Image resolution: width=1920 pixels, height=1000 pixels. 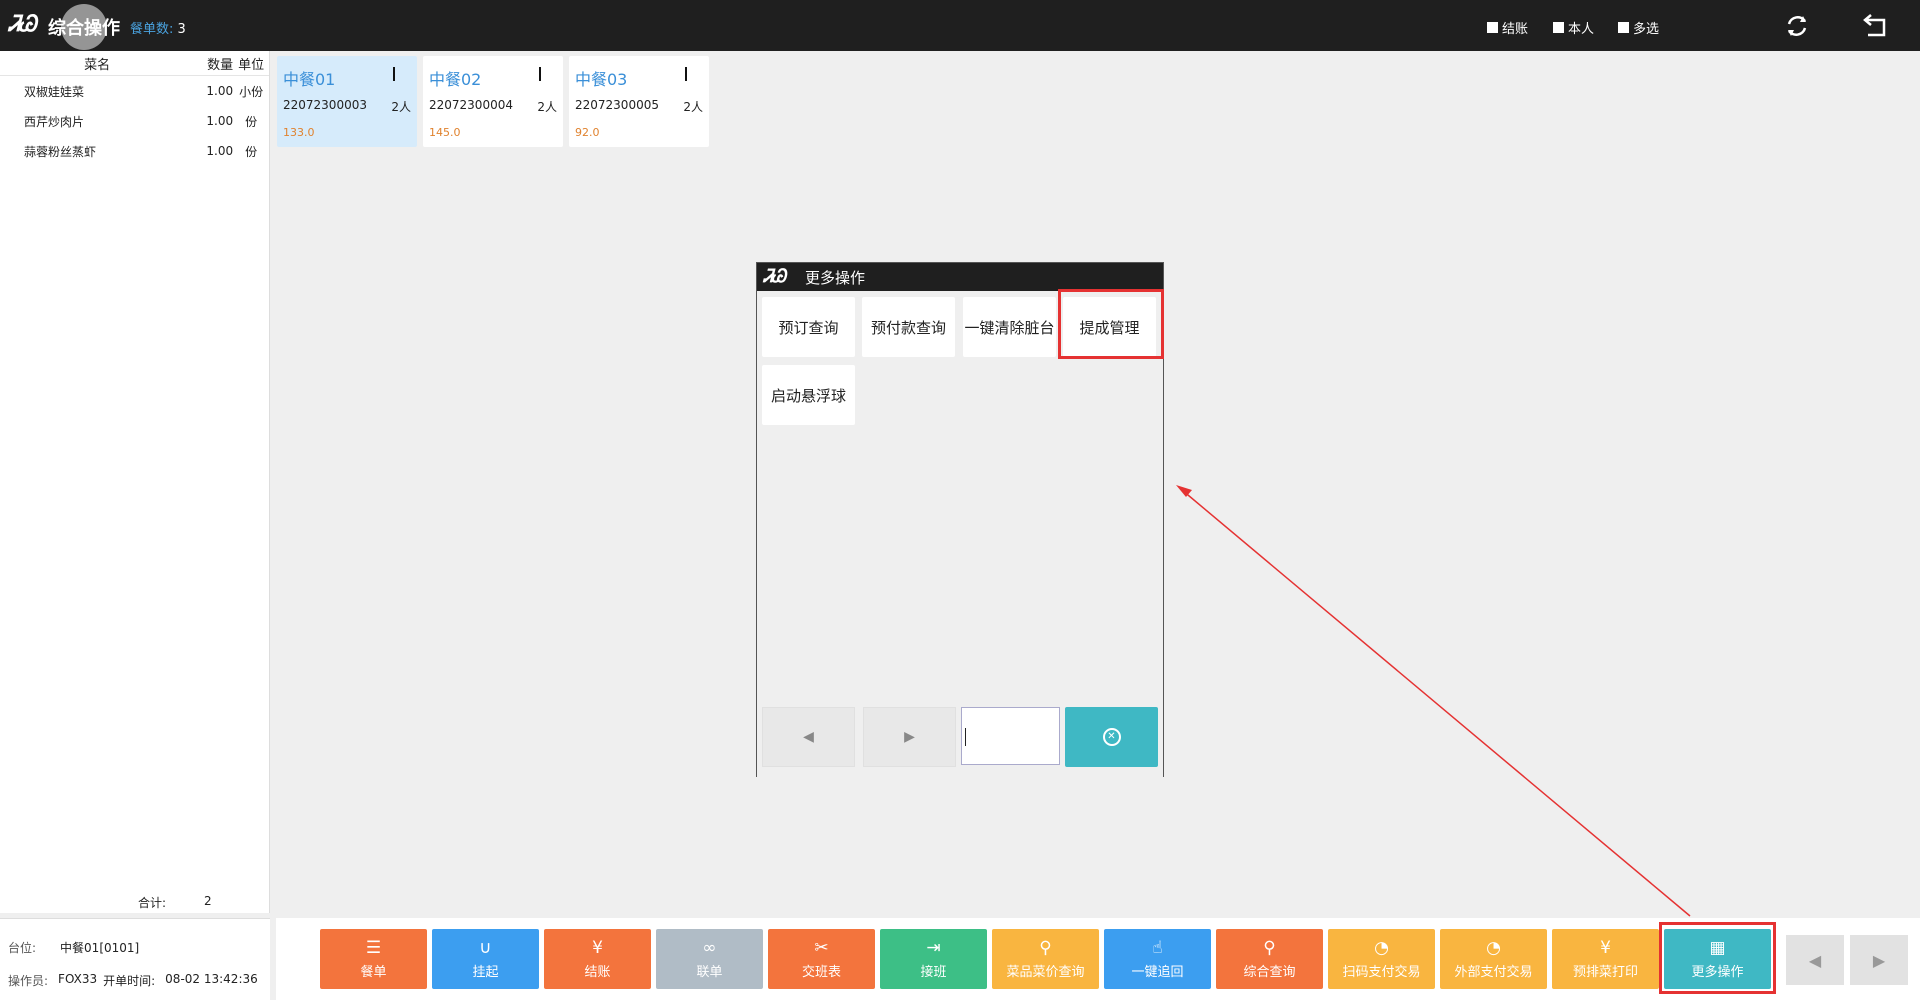 I want to click on button-label: 综合查询, so click(x=1269, y=972).